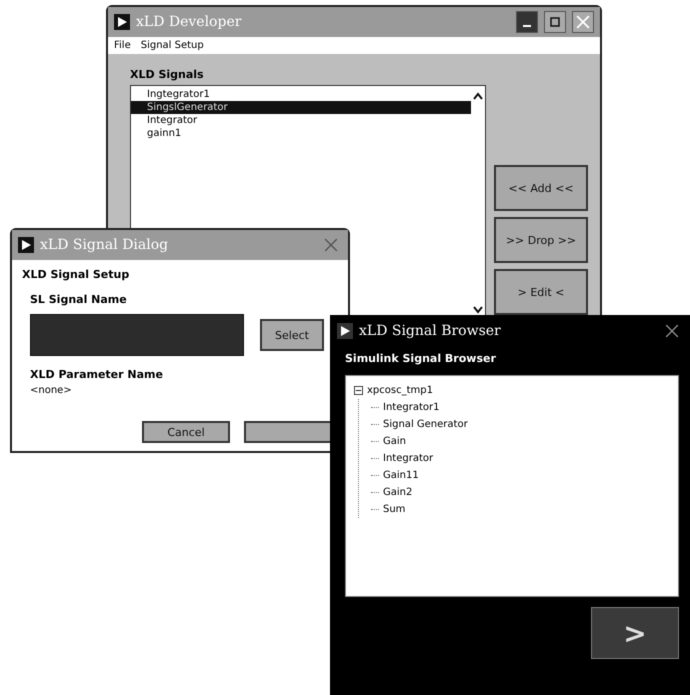 This screenshot has height=695, width=690. I want to click on field-label: XLD Parameter Name, so click(96, 374).